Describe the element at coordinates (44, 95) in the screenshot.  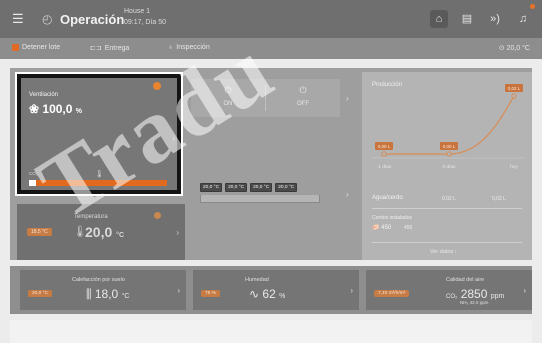
I see `ventilation-label: Ventilación` at that location.